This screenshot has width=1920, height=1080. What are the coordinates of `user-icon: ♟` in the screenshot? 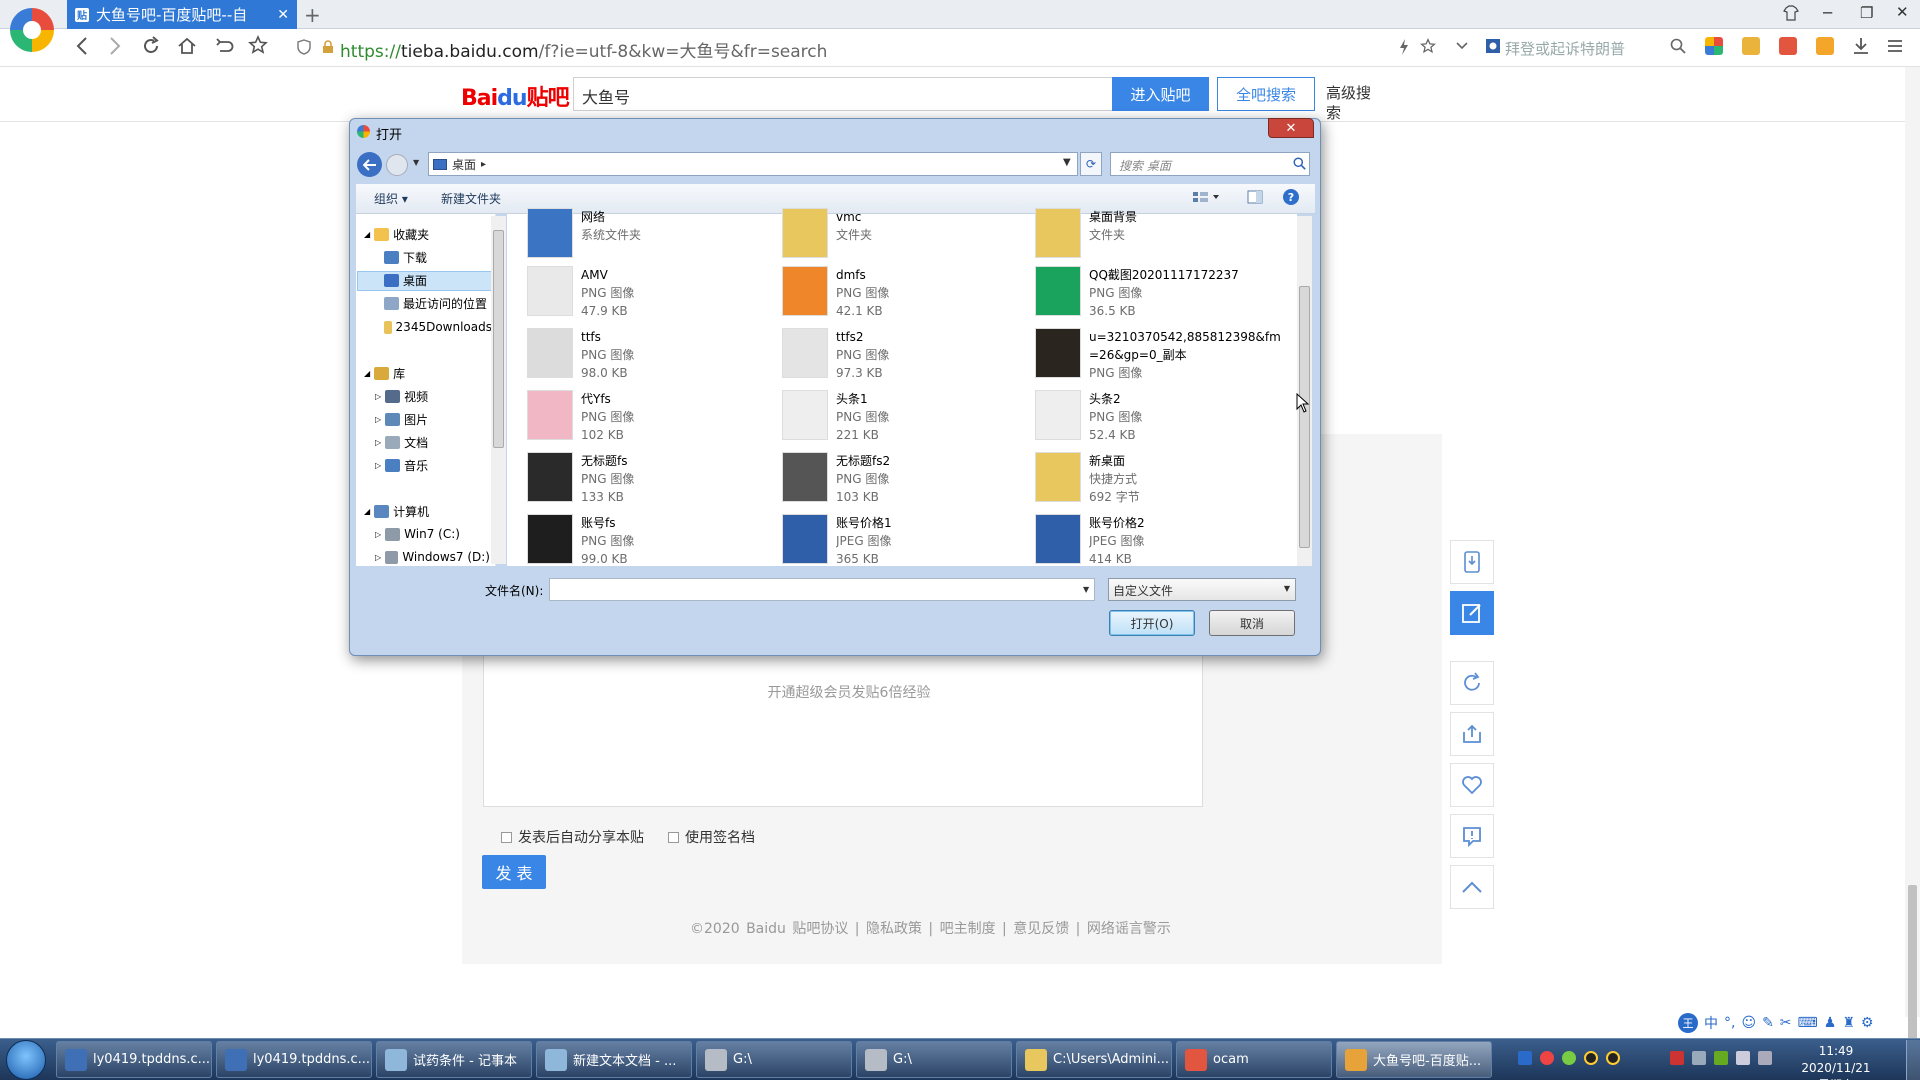 It's located at (1830, 1023).